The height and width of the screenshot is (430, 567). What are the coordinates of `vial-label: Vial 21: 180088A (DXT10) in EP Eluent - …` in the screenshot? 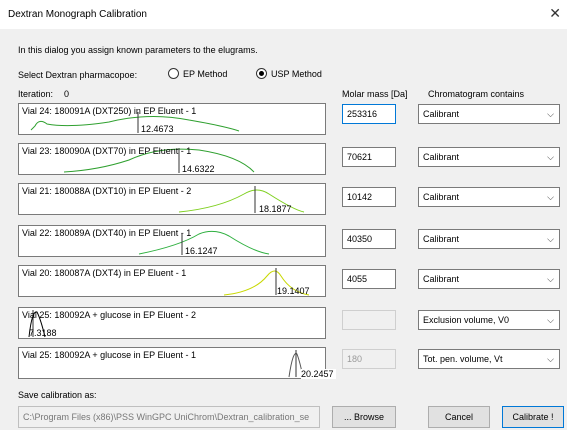 It's located at (107, 191).